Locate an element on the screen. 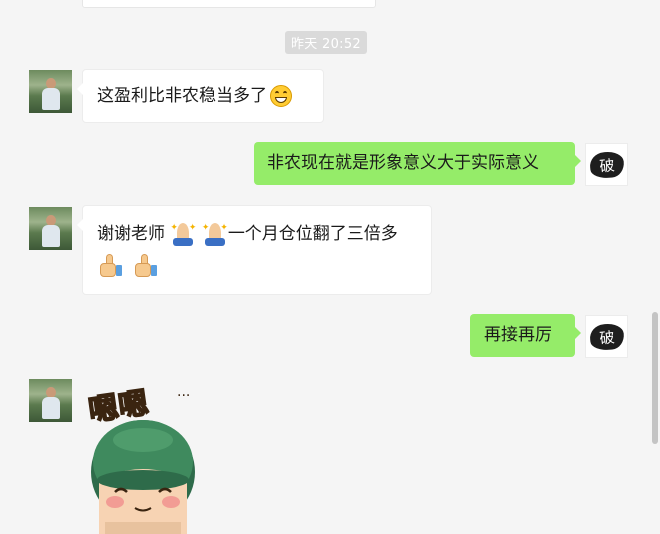 The height and width of the screenshot is (534, 660). chat-scrollbar is located at coordinates (655, 378).